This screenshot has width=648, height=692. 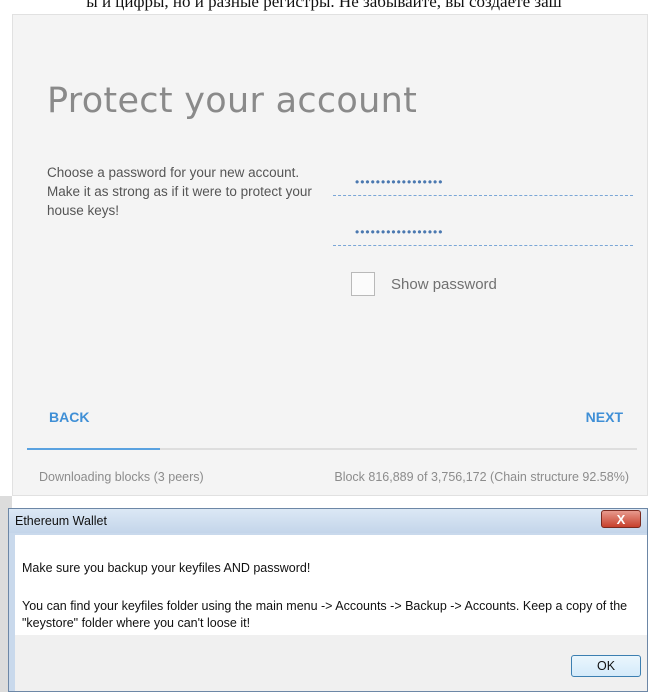 I want to click on sync-progress-bar, so click(x=332, y=449).